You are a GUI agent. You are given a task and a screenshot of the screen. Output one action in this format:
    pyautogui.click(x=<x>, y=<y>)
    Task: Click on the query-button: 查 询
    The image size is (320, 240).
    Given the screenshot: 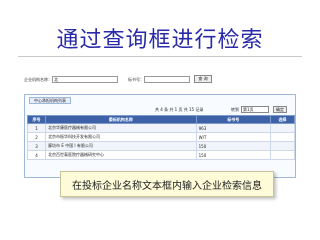 What is the action you would take?
    pyautogui.click(x=203, y=79)
    